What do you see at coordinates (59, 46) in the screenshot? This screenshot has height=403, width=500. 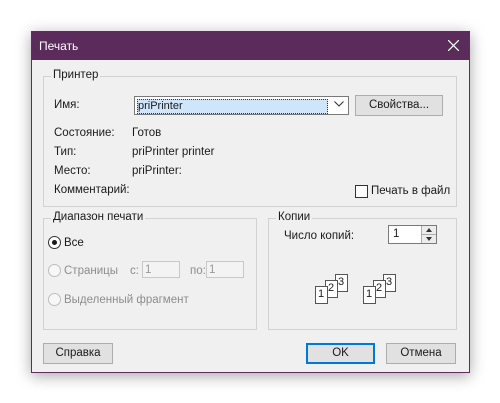 I see `dialog-title: Печать` at bounding box center [59, 46].